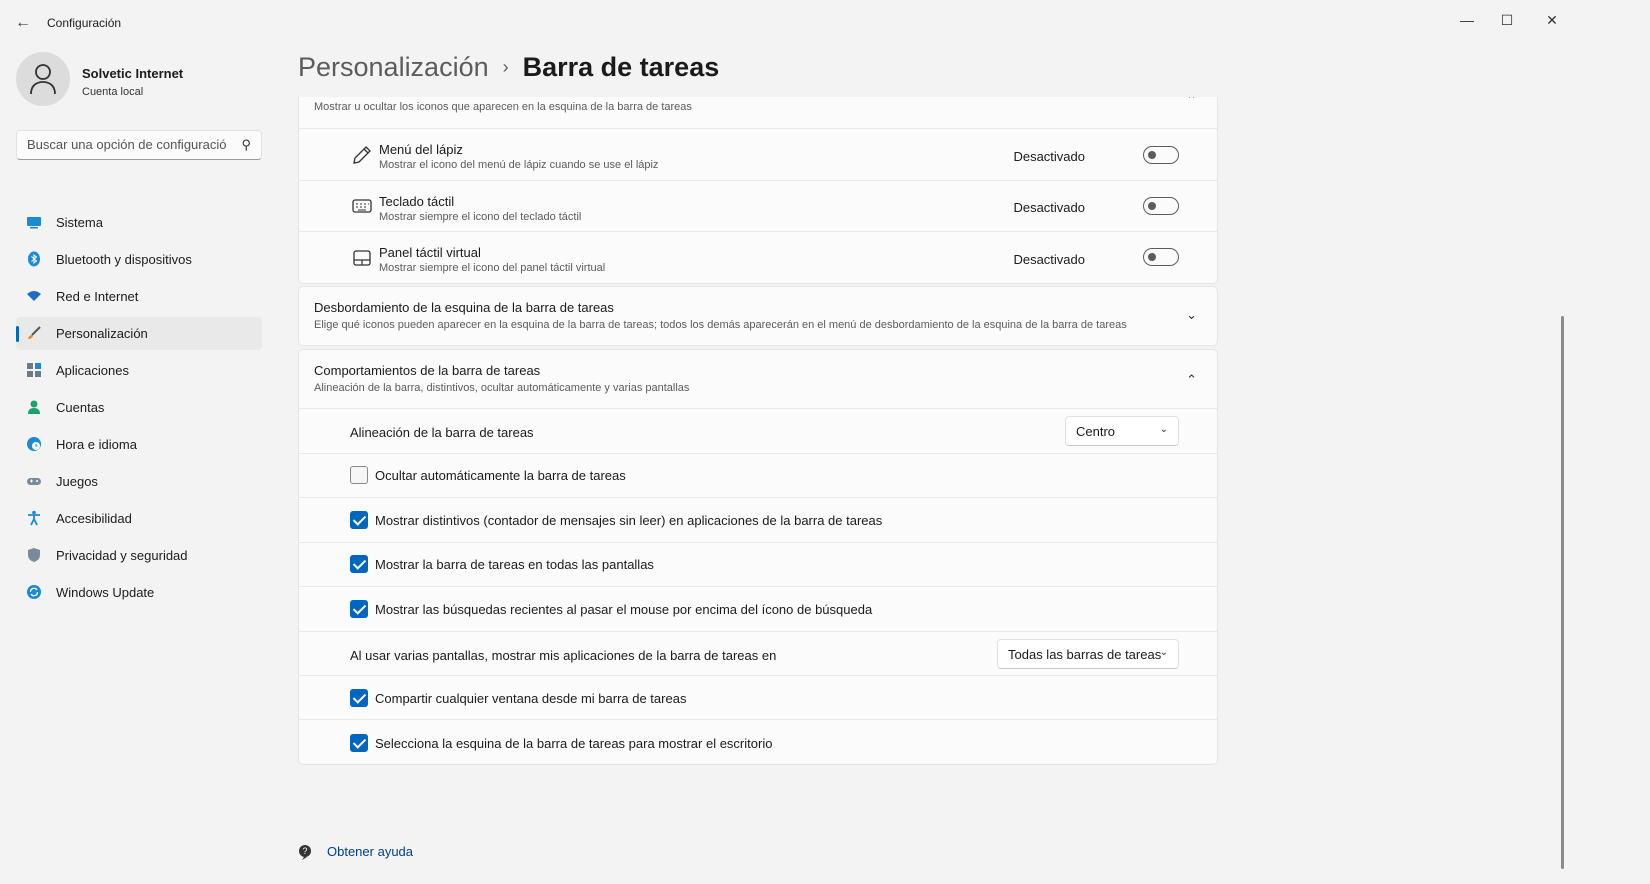  Describe the element at coordinates (94, 518) in the screenshot. I see `sidebar-item-label: Accesibilidad` at that location.